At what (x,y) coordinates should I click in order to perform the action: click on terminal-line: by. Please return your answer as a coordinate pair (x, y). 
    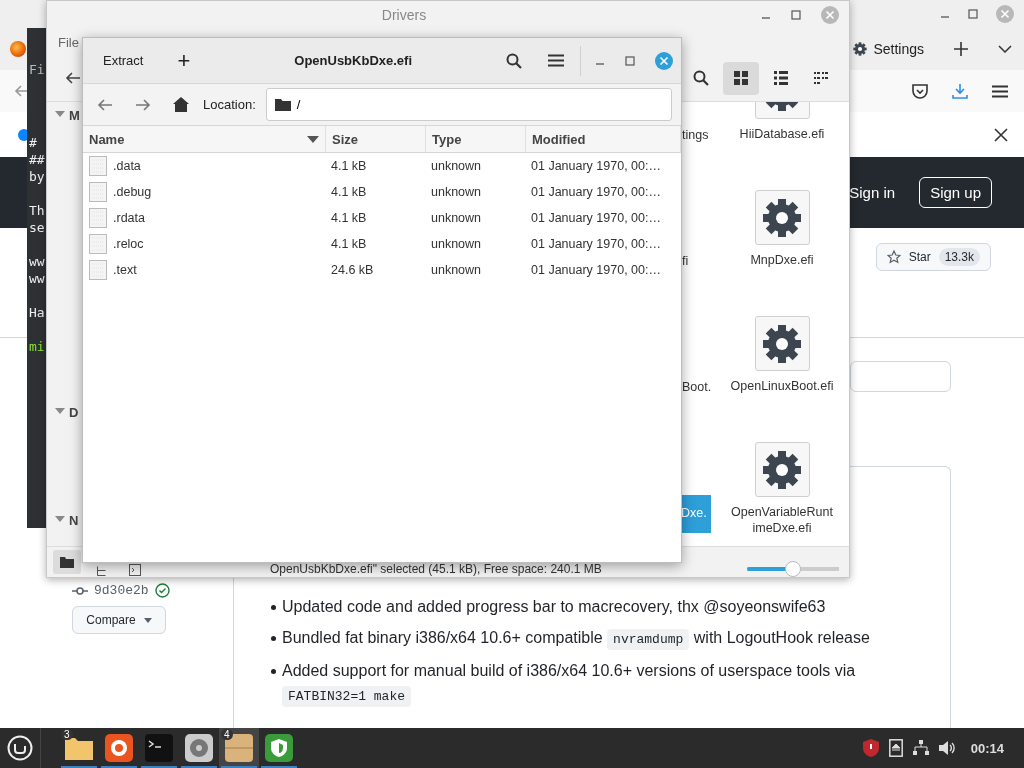
    Looking at the image, I should click on (37, 176).